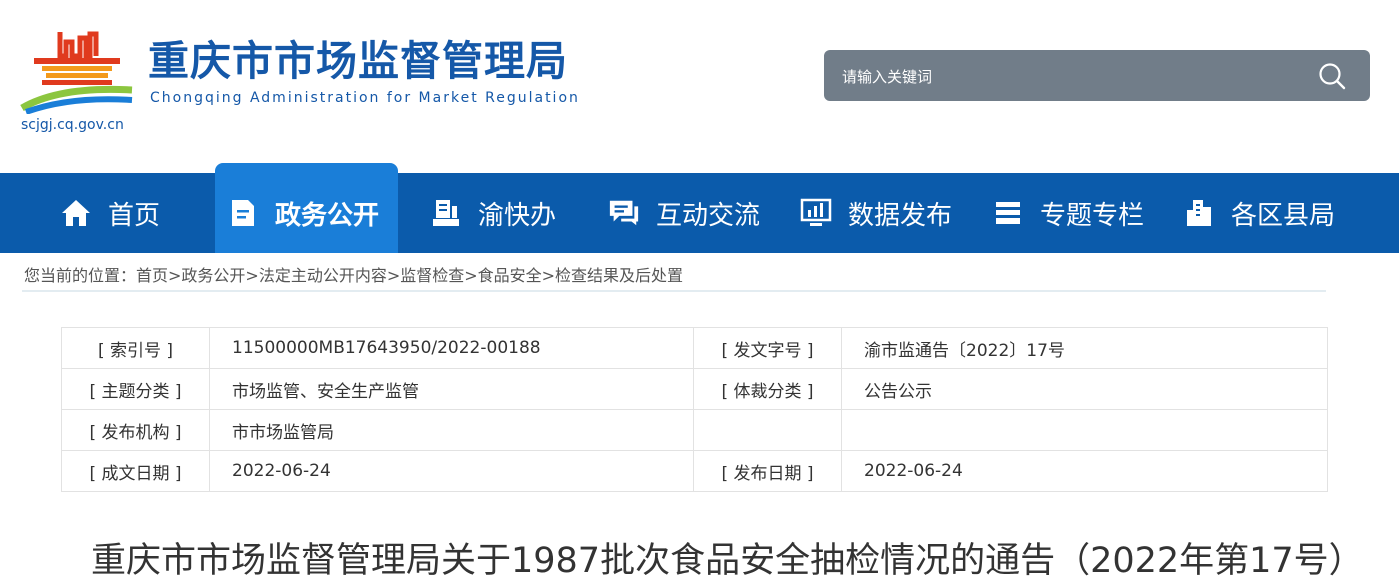 This screenshot has height=583, width=1399. Describe the element at coordinates (72, 125) in the screenshot. I see `site-domain: scjgj.cq.gov.cn` at that location.